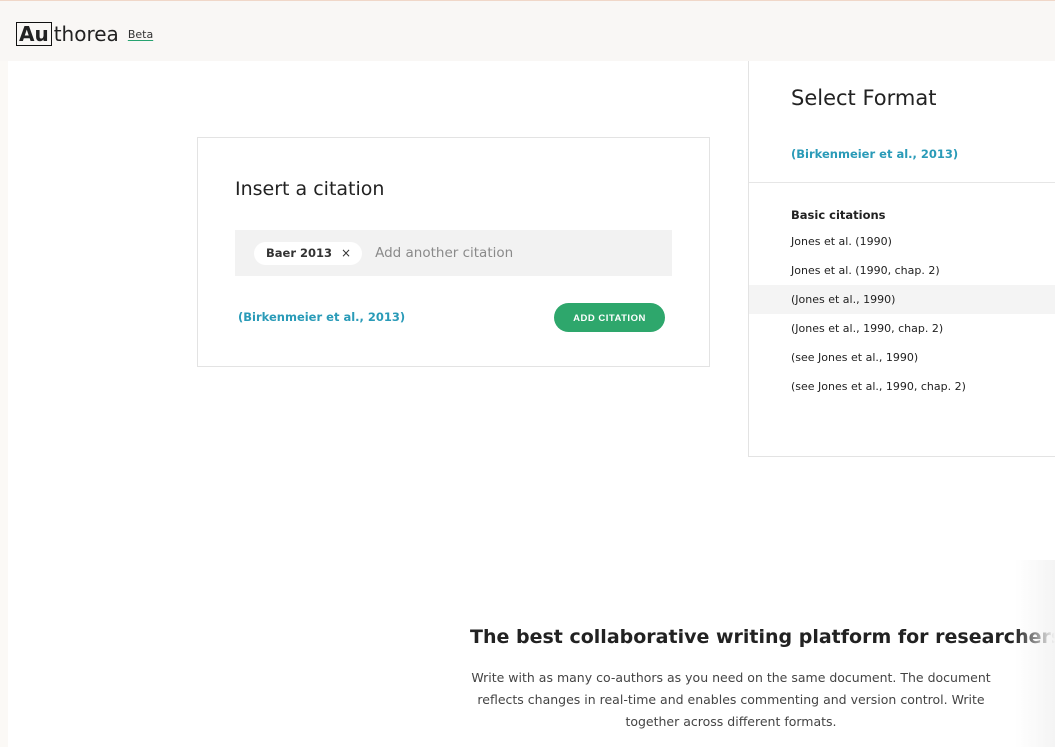 The width and height of the screenshot is (1055, 747). What do you see at coordinates (346, 253) in the screenshot?
I see `chip-remove-icon: ×` at bounding box center [346, 253].